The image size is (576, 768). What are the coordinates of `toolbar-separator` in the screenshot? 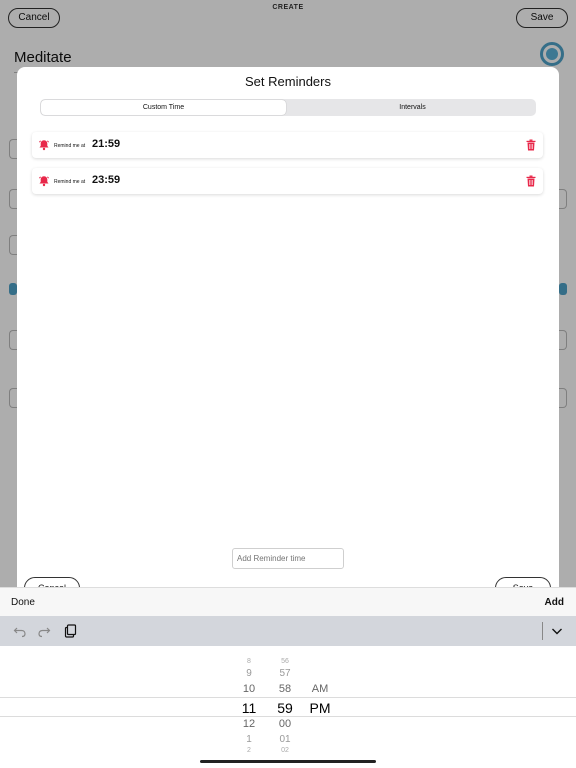 It's located at (542, 631).